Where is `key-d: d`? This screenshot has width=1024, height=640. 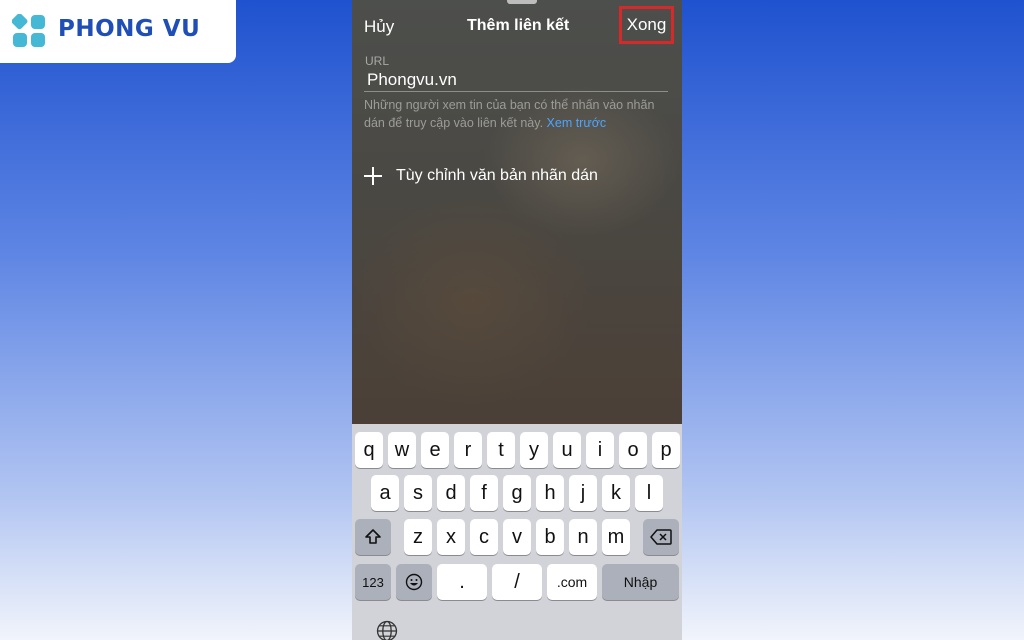 key-d: d is located at coordinates (451, 493).